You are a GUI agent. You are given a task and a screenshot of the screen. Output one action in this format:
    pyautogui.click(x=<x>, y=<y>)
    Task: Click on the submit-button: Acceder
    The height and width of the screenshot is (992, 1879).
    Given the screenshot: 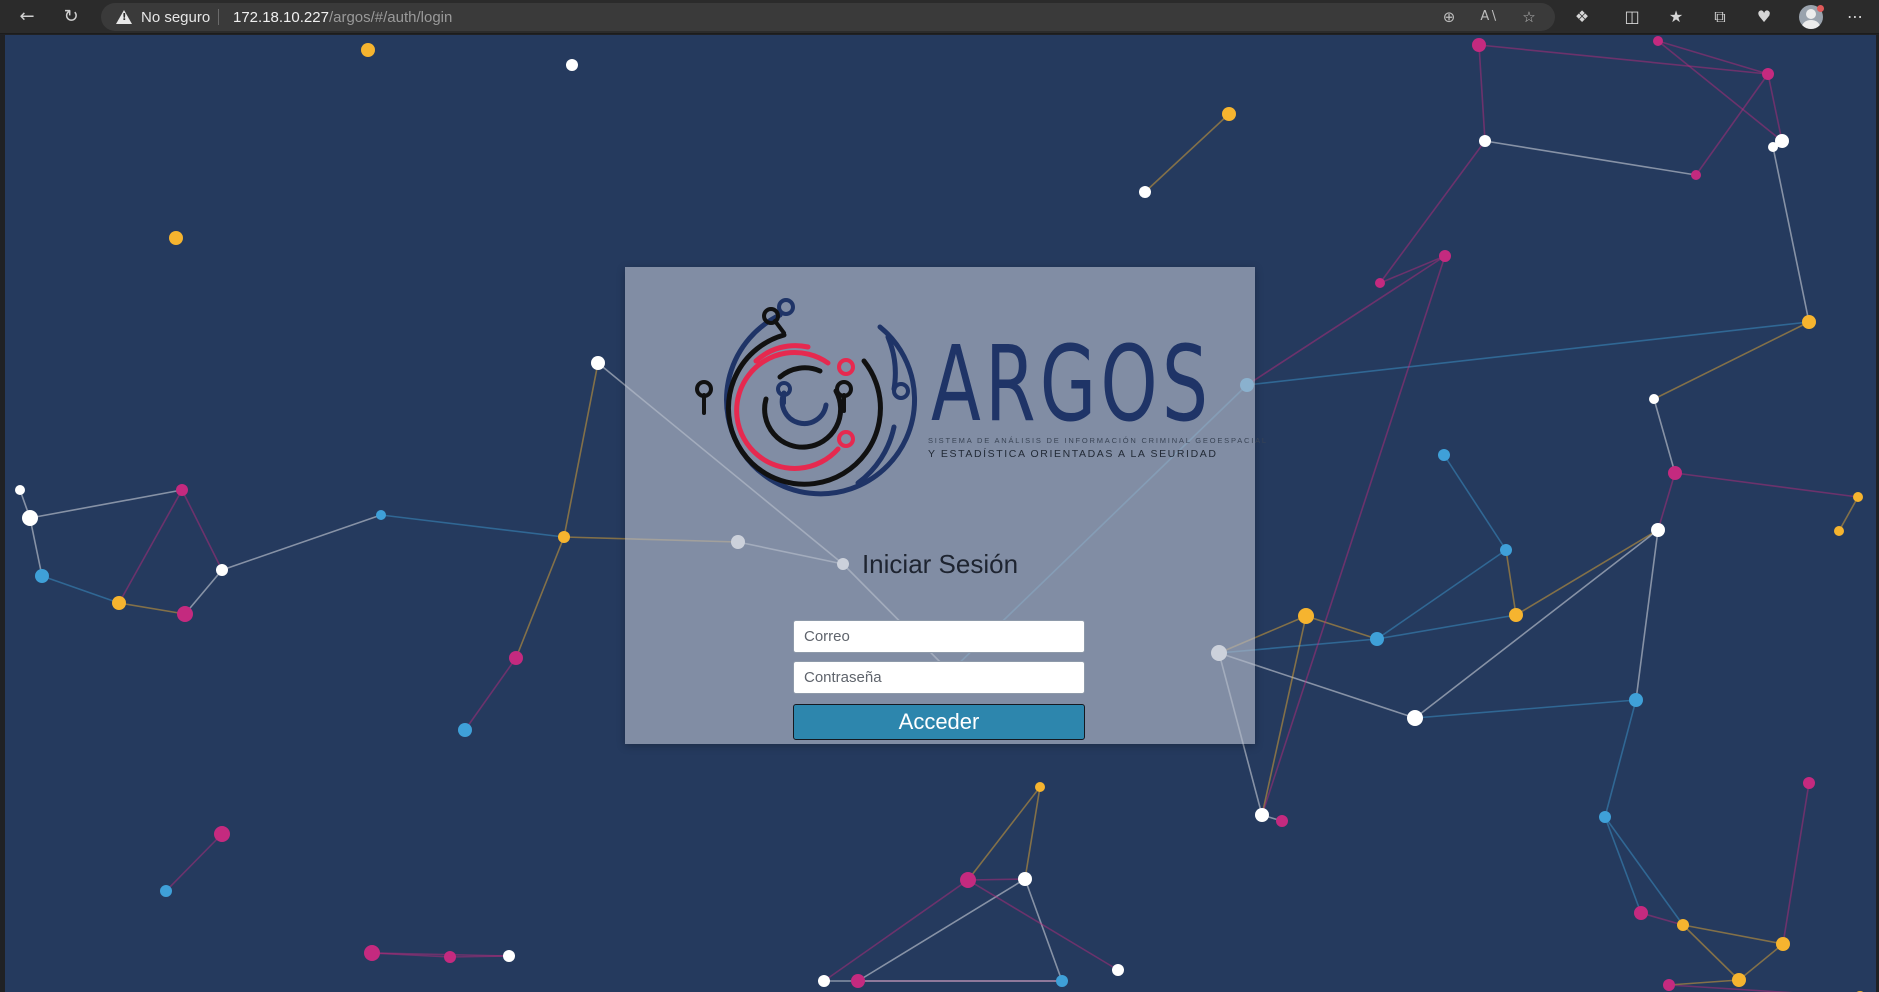 What is the action you would take?
    pyautogui.click(x=939, y=722)
    